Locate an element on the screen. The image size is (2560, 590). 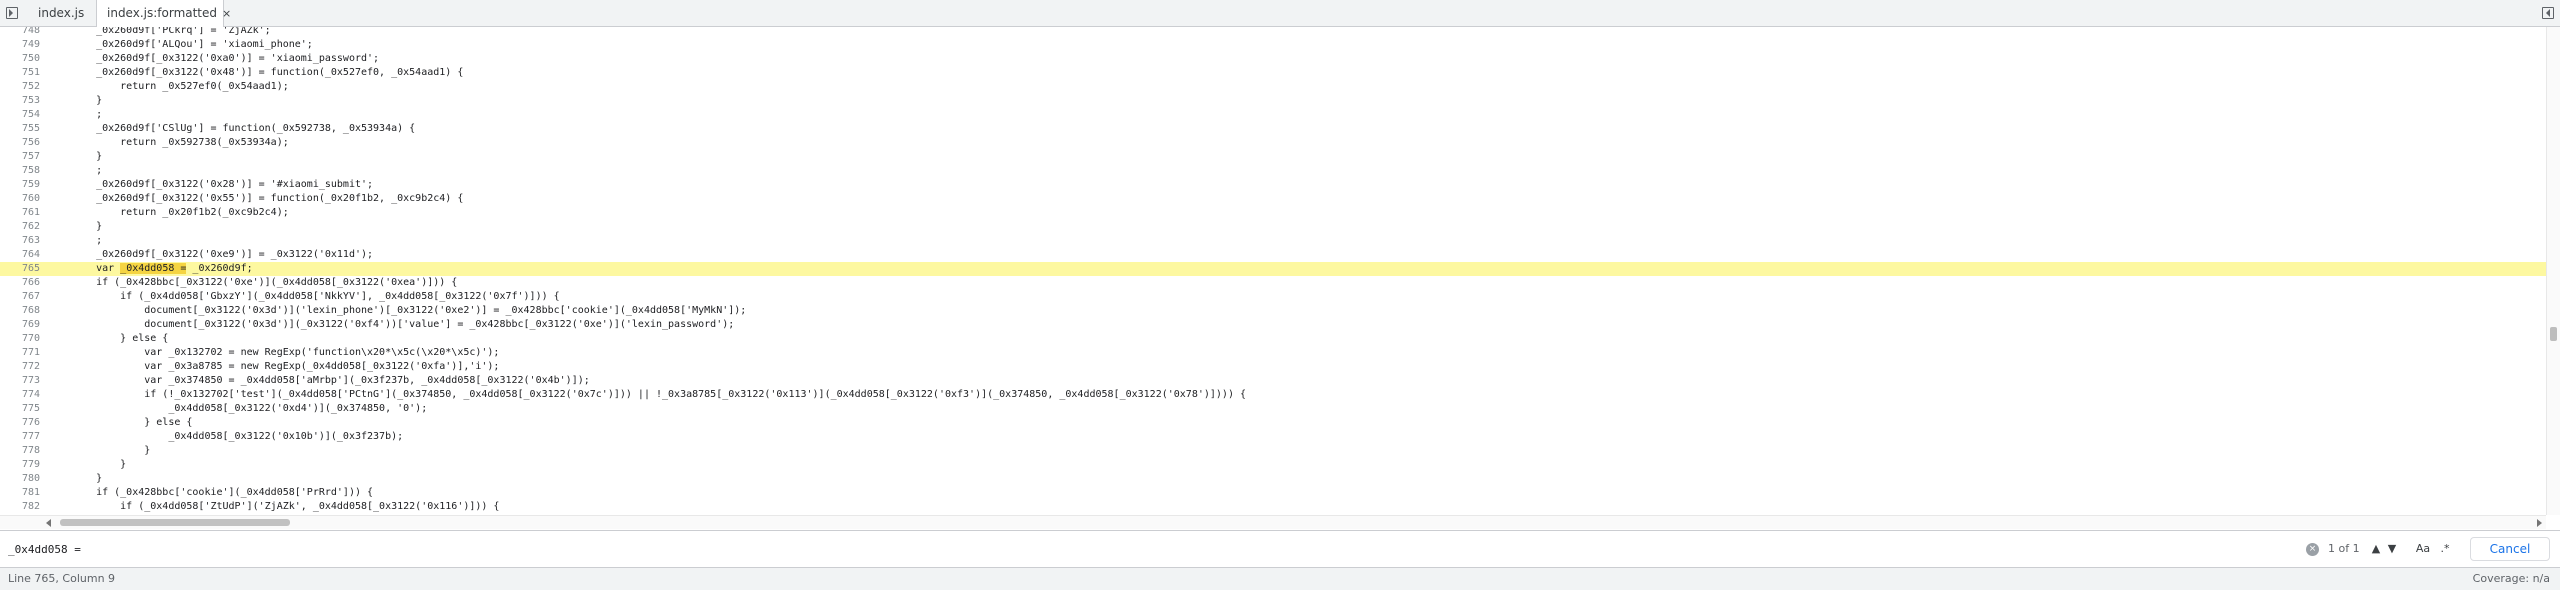
line-number: 778 is located at coordinates (20, 451).